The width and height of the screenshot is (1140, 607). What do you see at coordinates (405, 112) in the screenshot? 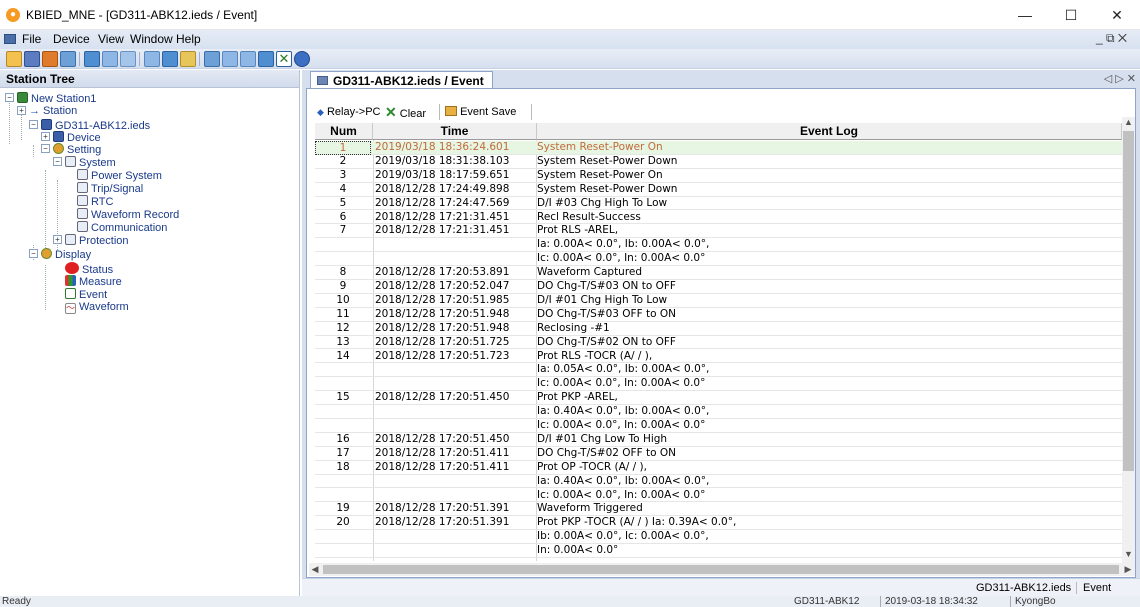
I see `clear-button: ✕ Clear` at bounding box center [405, 112].